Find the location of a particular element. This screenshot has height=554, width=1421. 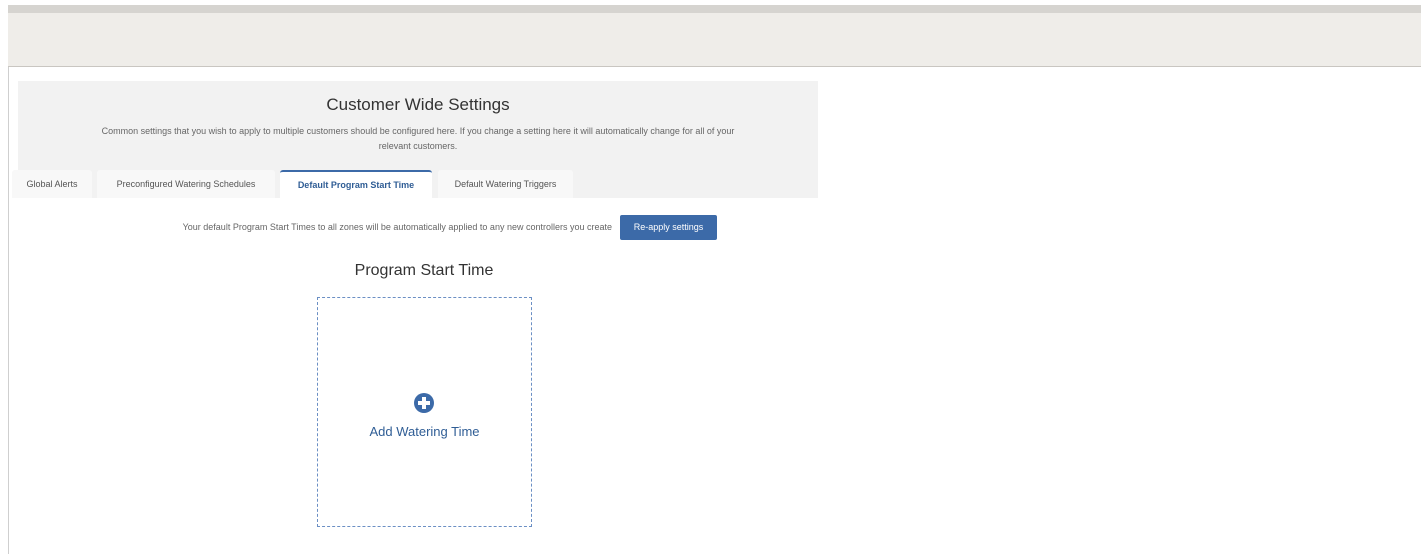

tab-default-program-start-time: Default Program Start Time is located at coordinates (356, 184).